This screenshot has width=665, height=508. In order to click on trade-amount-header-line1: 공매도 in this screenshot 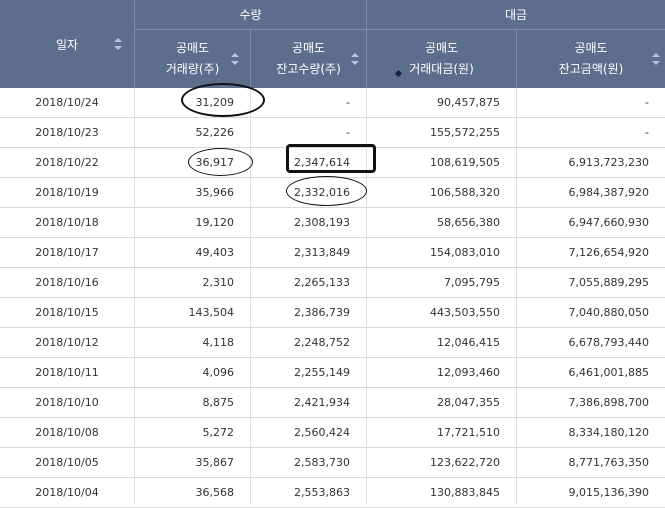, I will do `click(441, 48)`.